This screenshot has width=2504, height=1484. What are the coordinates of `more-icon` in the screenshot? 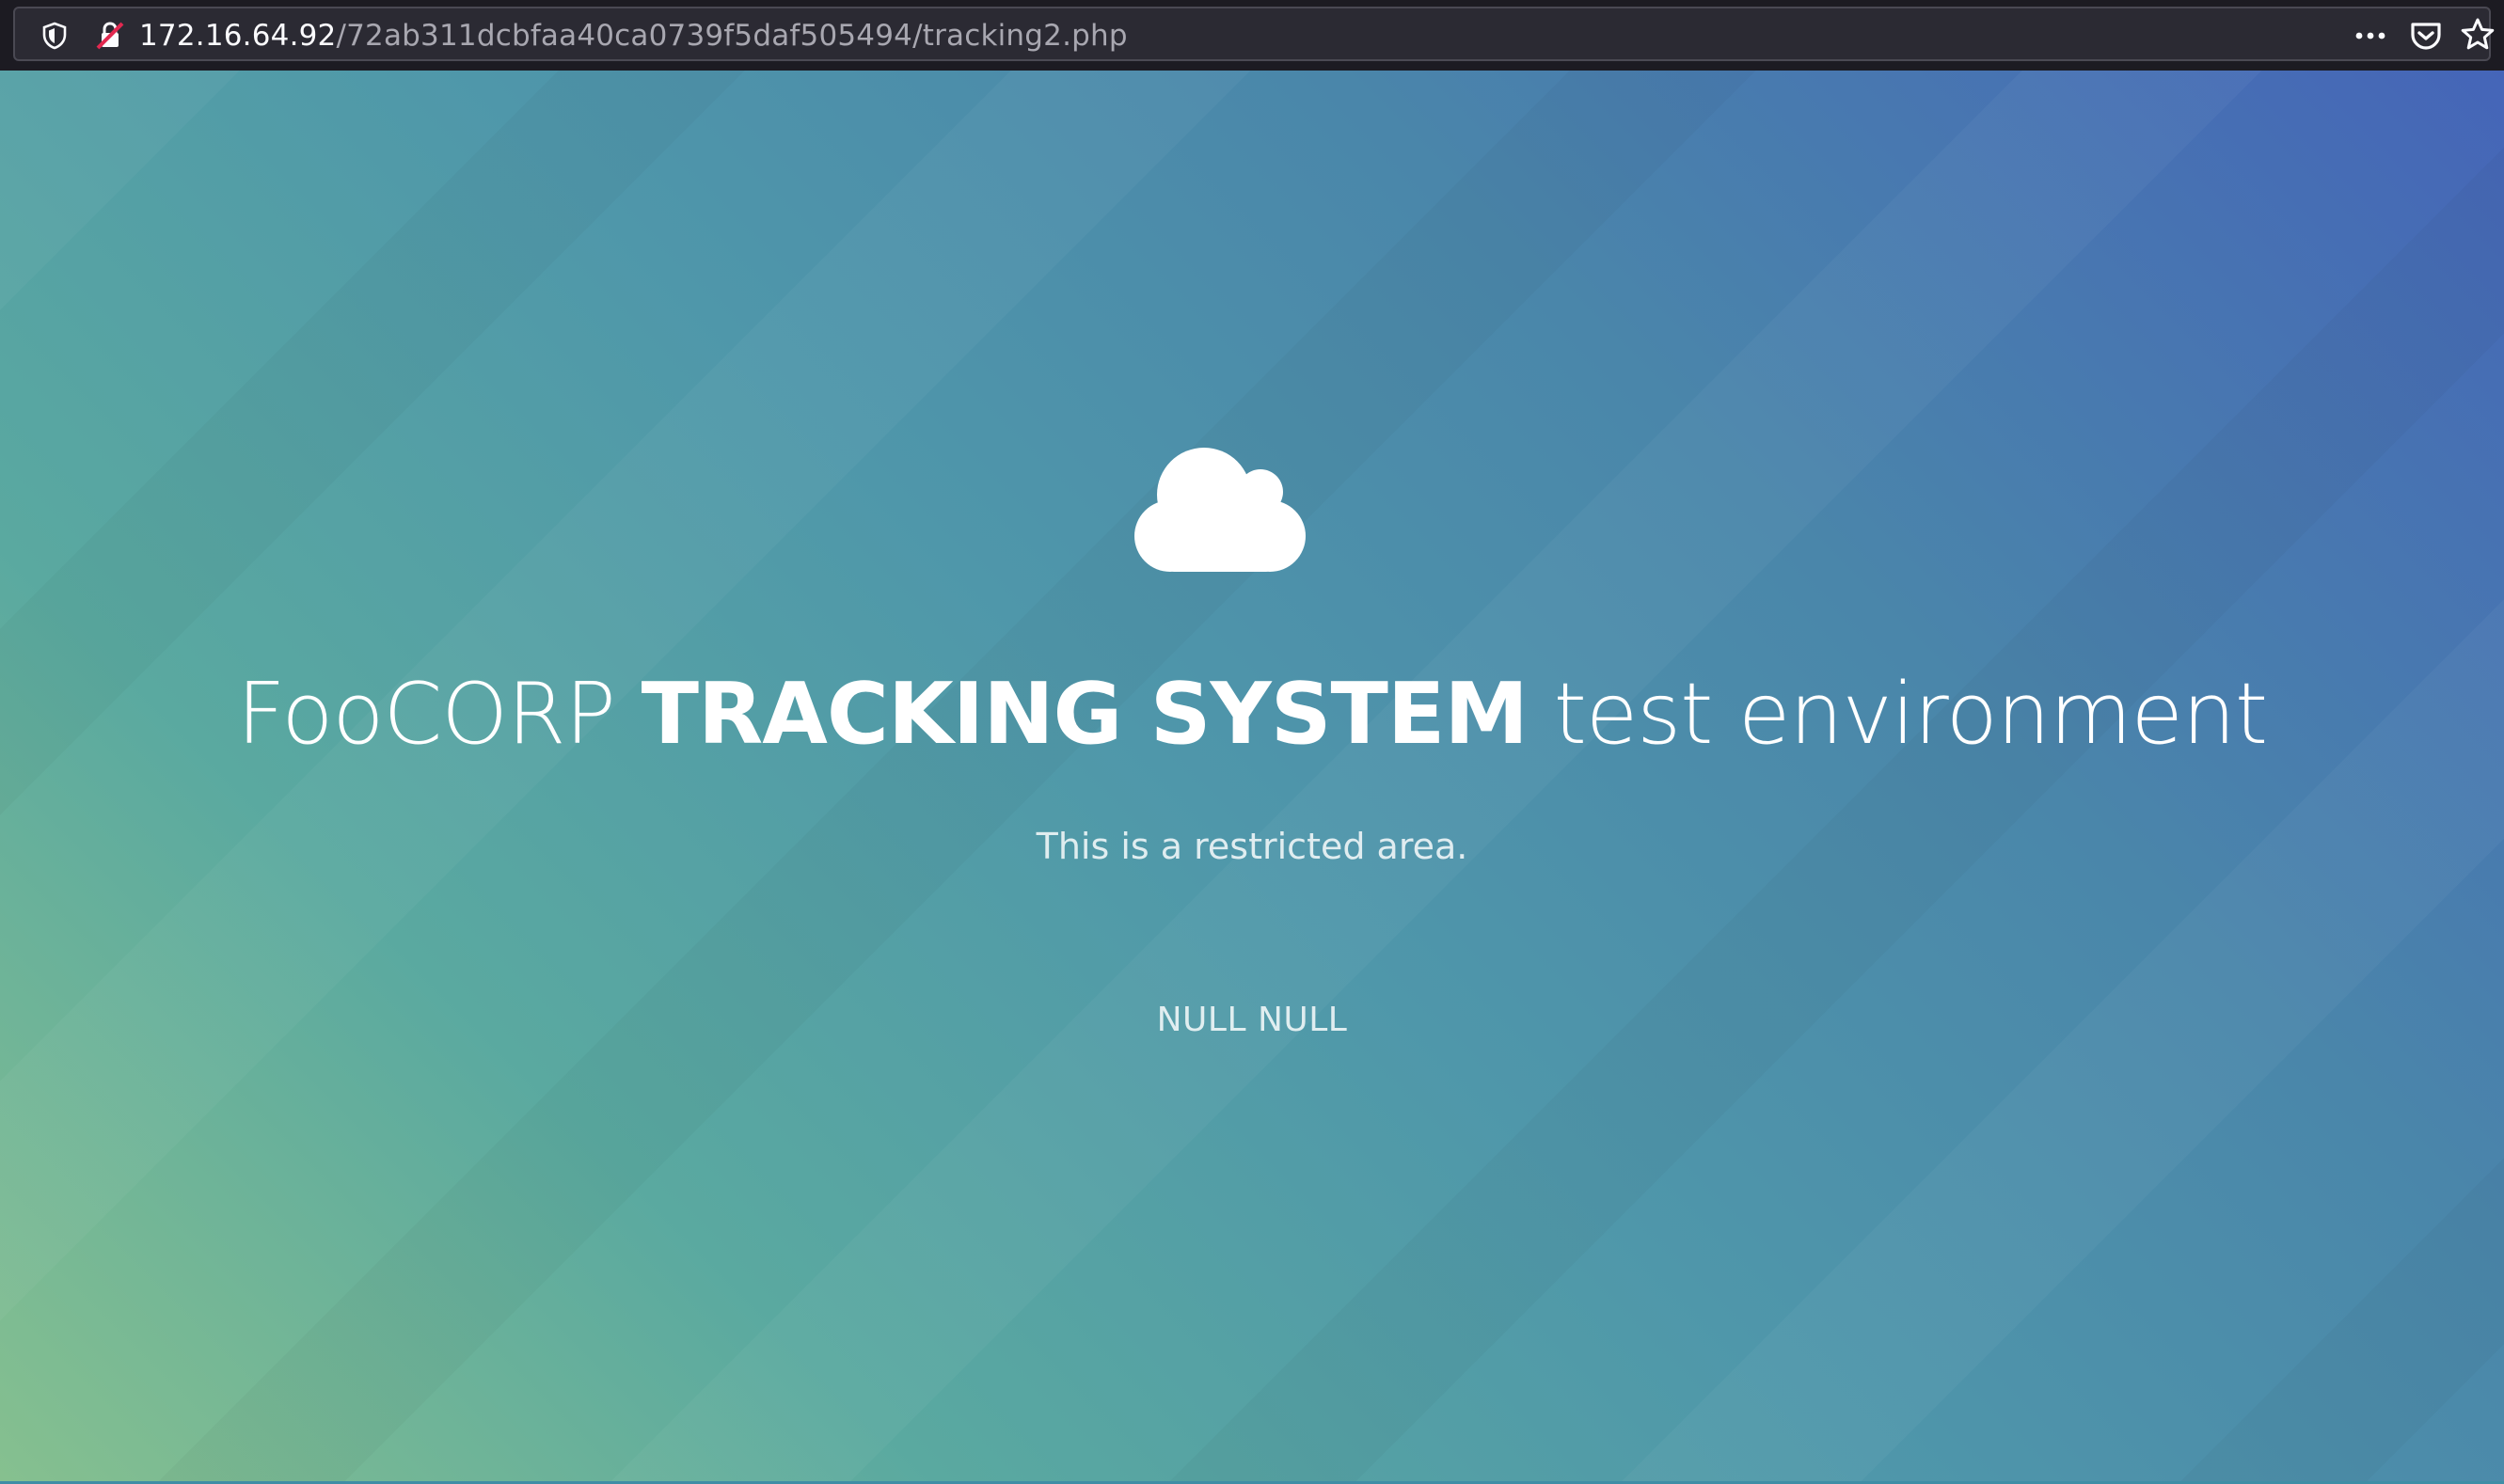 It's located at (2370, 36).